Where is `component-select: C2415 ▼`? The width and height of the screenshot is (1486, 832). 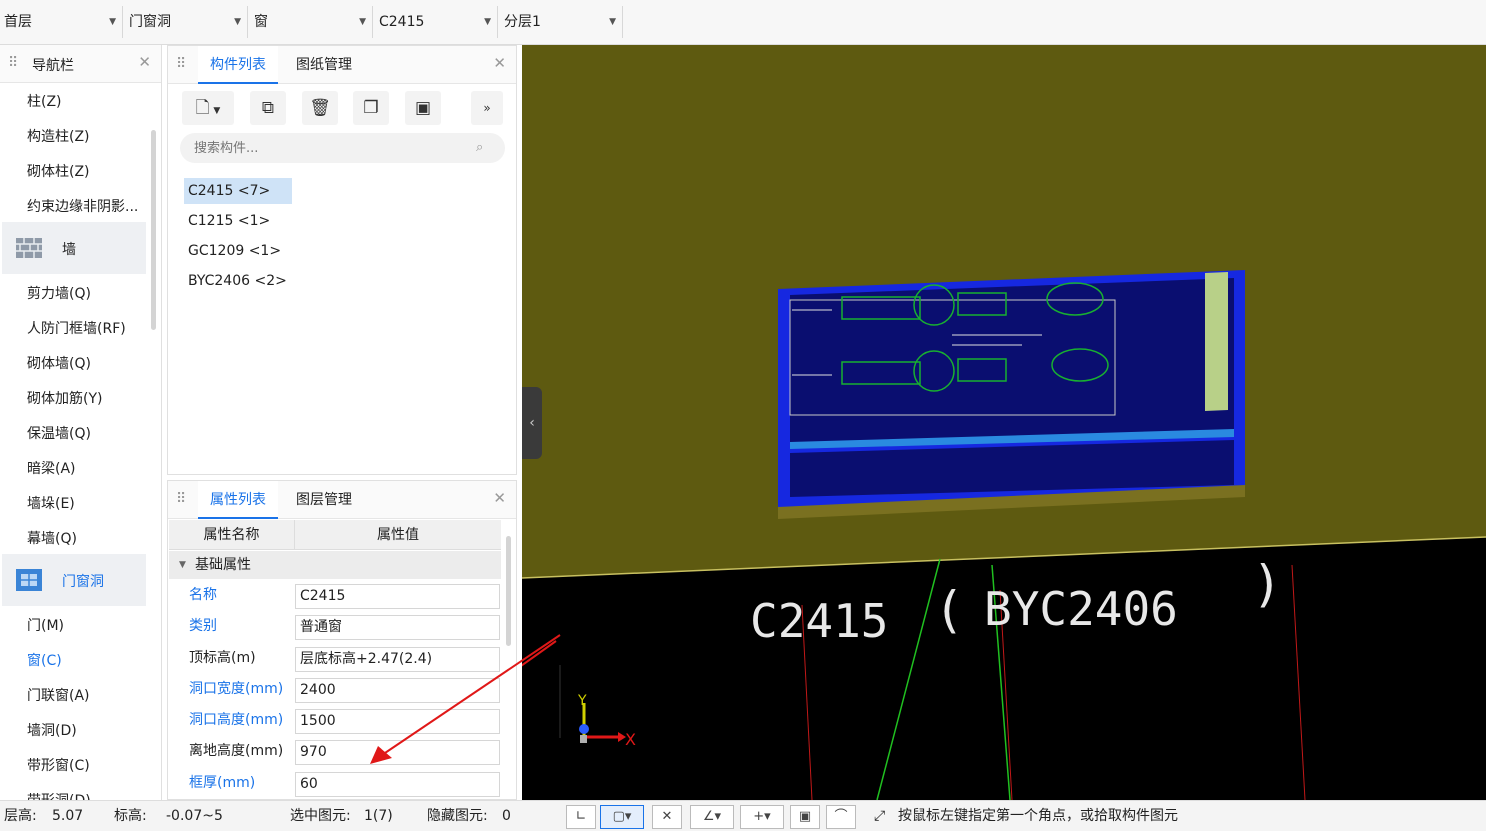
component-select: C2415 ▼ is located at coordinates (436, 22).